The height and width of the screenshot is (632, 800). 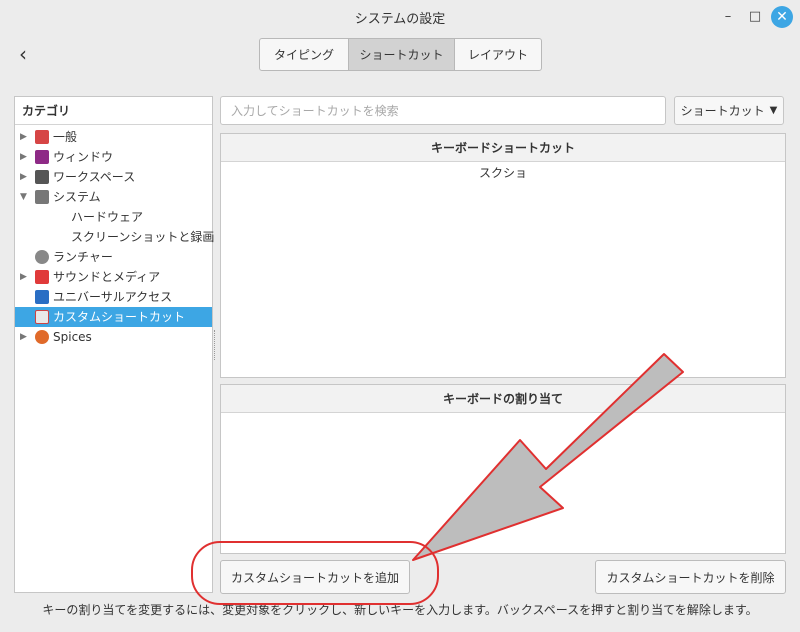 I want to click on system-icon, so click(x=42, y=197).